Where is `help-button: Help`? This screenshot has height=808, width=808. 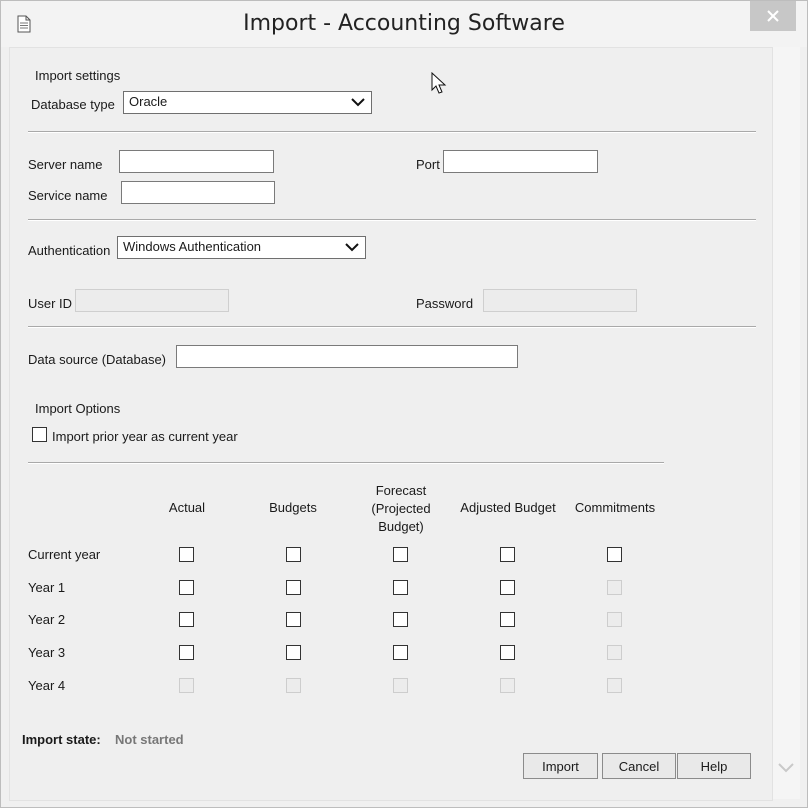
help-button: Help is located at coordinates (714, 766).